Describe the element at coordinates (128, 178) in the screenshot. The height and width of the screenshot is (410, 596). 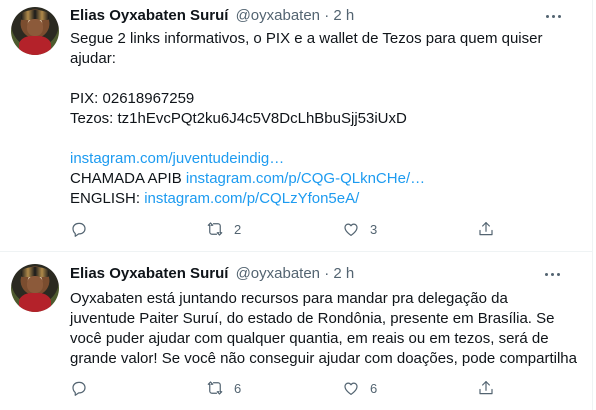
I see `text-span: CHAMADA APIB` at that location.